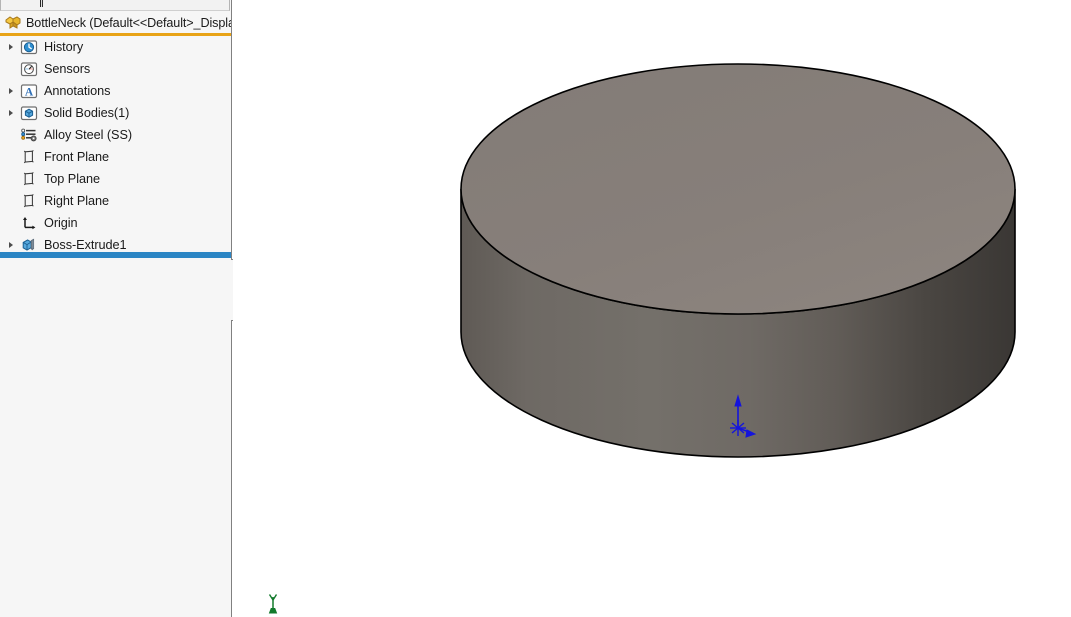 The height and width of the screenshot is (617, 1071). Describe the element at coordinates (85, 245) in the screenshot. I see `tree-item-label: Boss-Extrude1` at that location.